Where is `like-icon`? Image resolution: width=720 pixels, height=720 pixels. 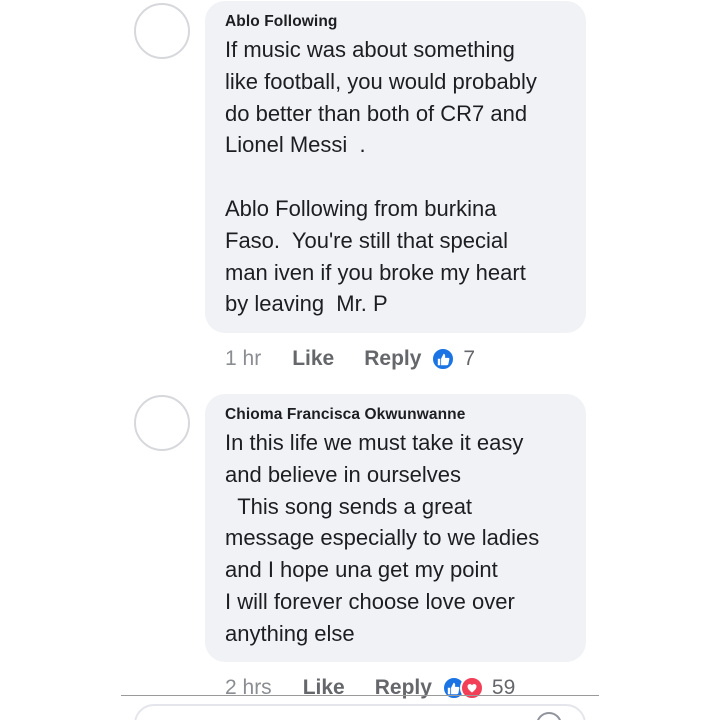 like-icon is located at coordinates (443, 359).